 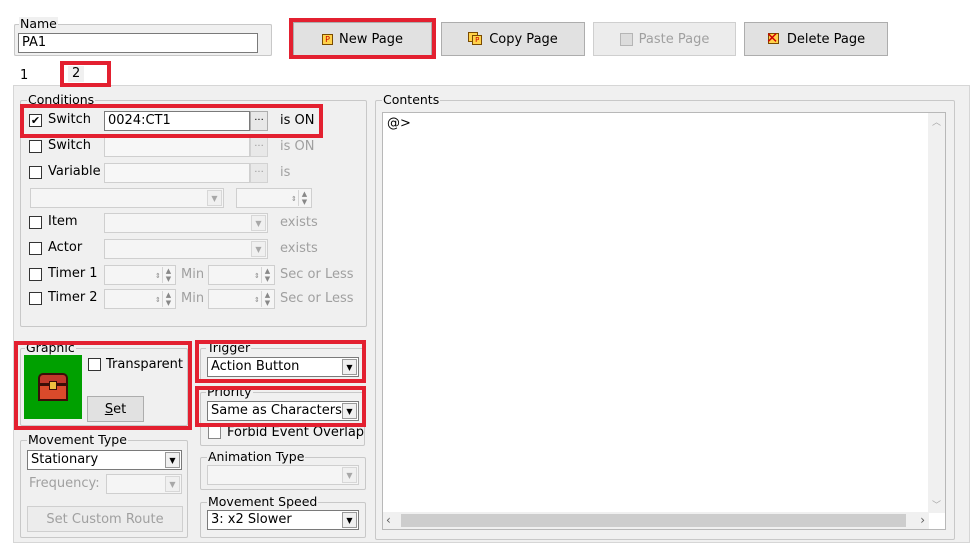 I want to click on copy-page-label: Copy Page, so click(x=523, y=39).